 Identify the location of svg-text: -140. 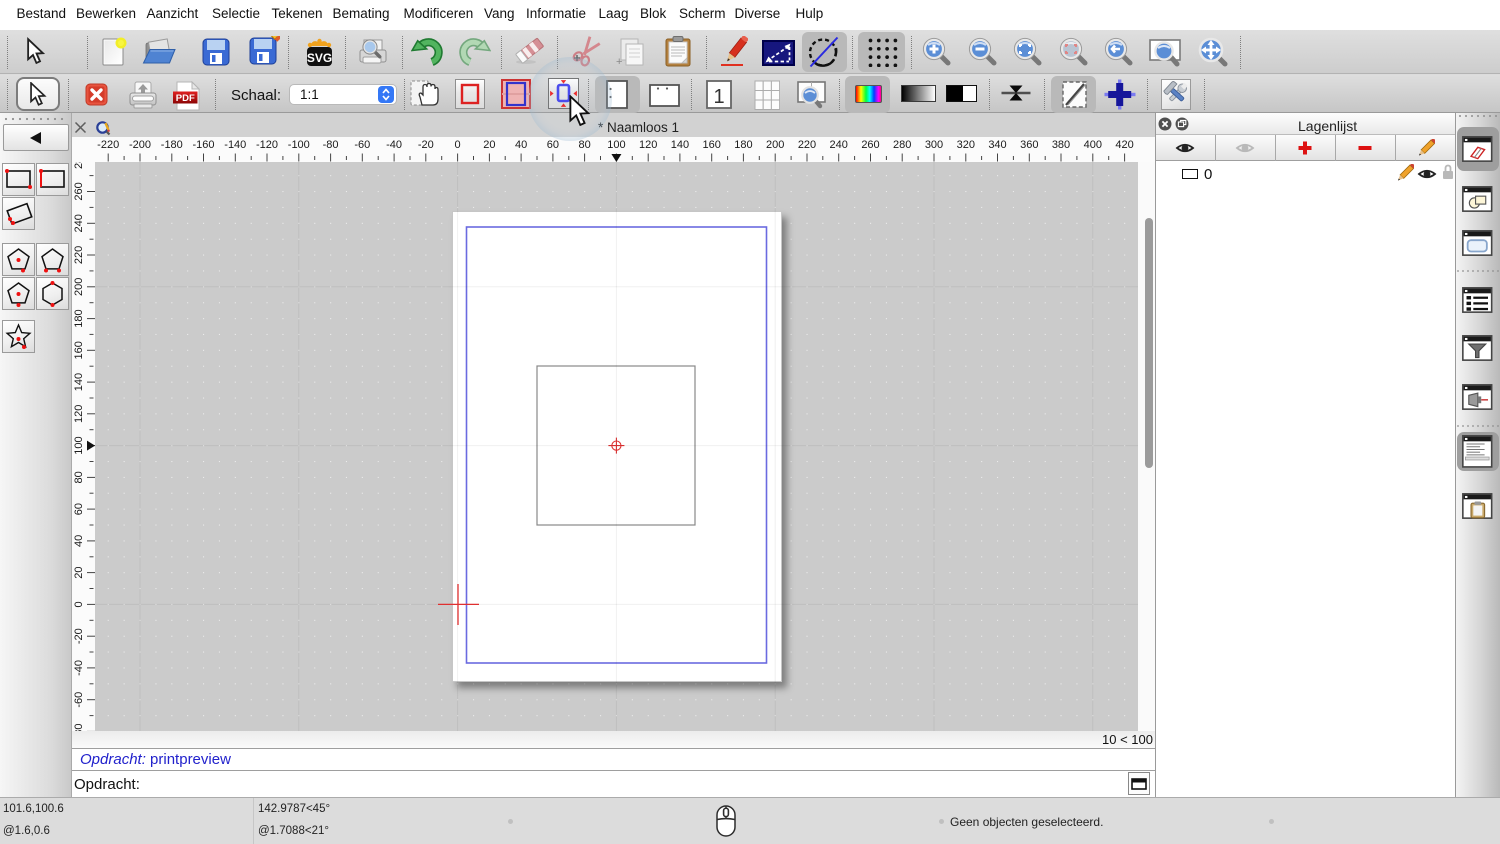
(235, 145).